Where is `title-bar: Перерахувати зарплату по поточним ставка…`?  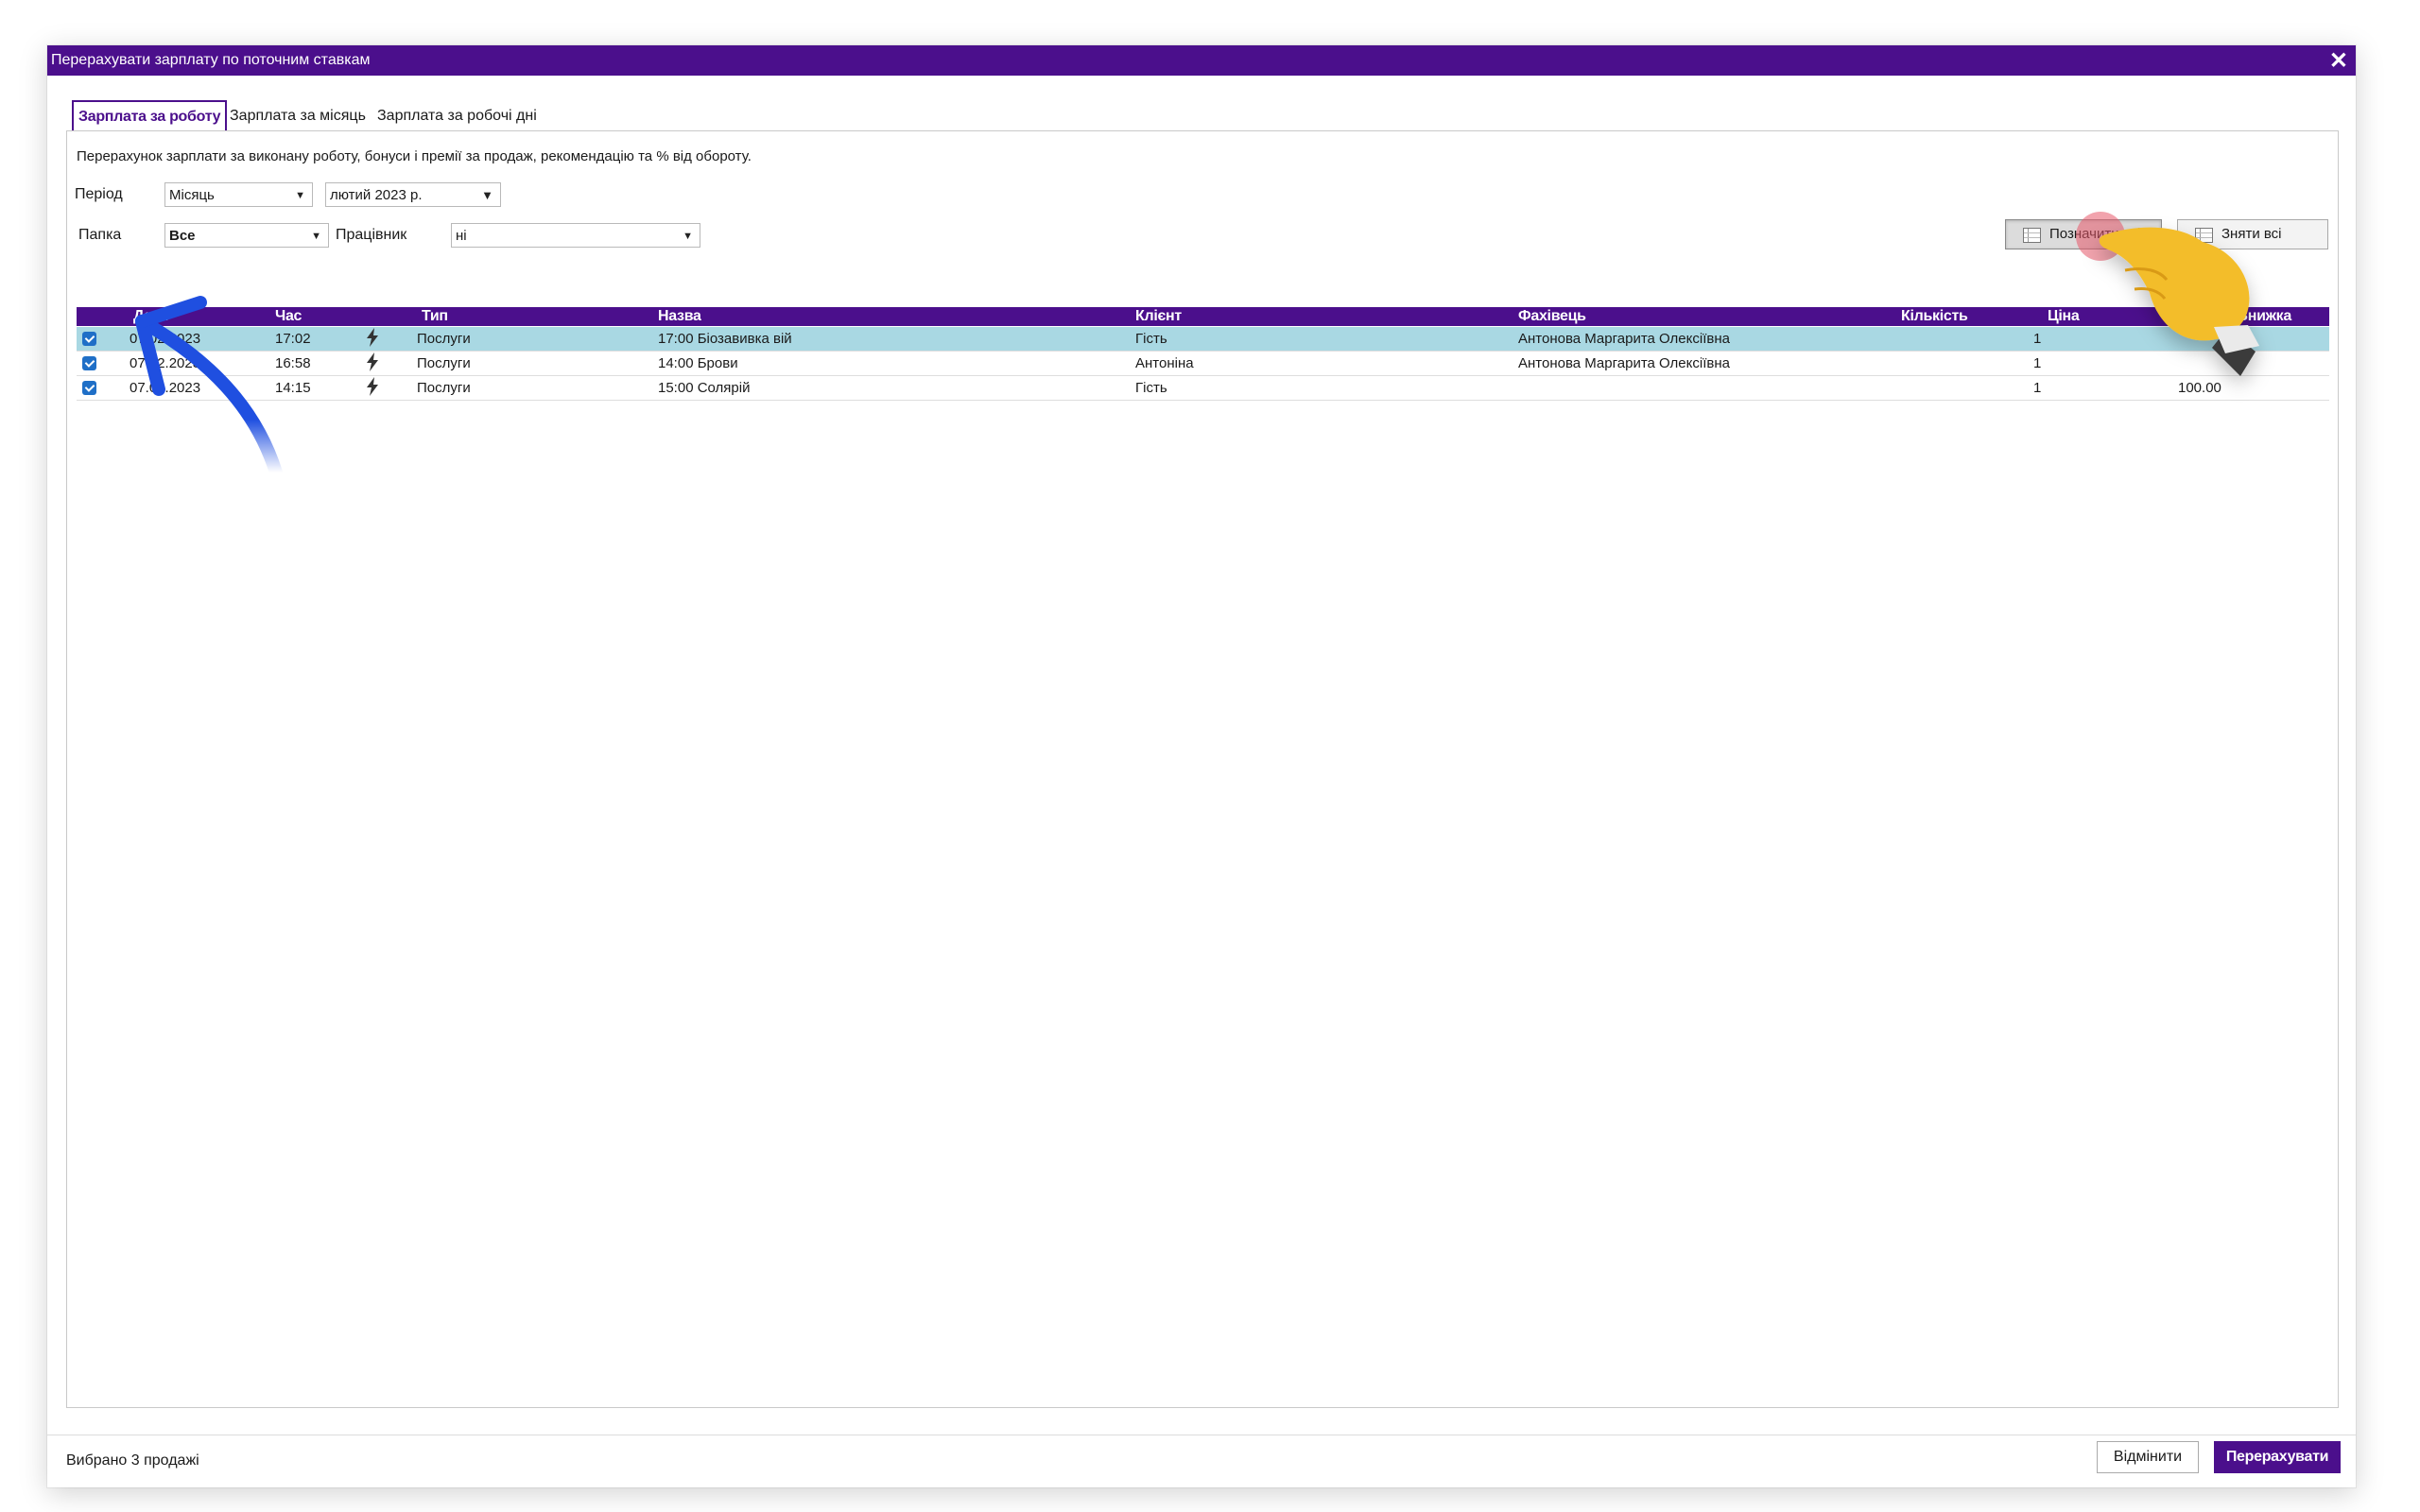 title-bar: Перерахувати зарплату по поточним ставка… is located at coordinates (1201, 60).